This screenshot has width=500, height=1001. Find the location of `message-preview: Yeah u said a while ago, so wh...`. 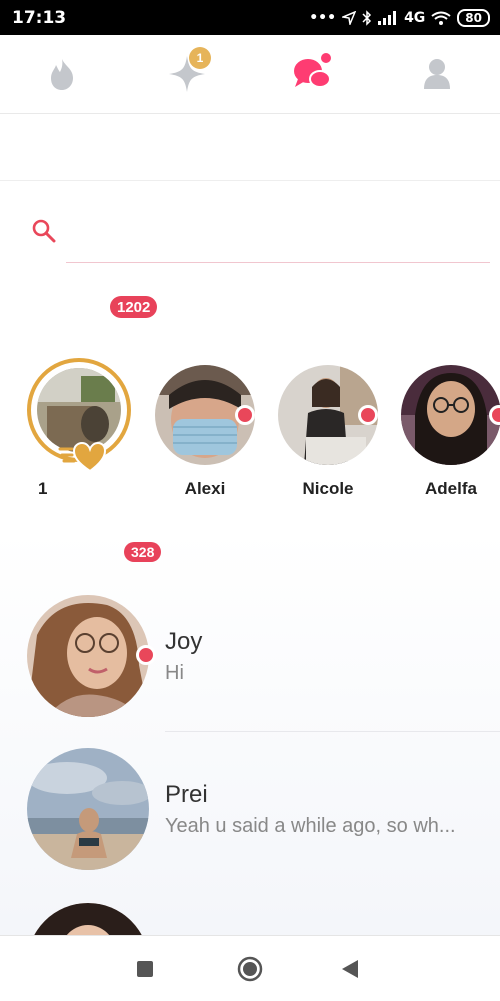

message-preview: Yeah u said a while ago, so wh... is located at coordinates (310, 826).